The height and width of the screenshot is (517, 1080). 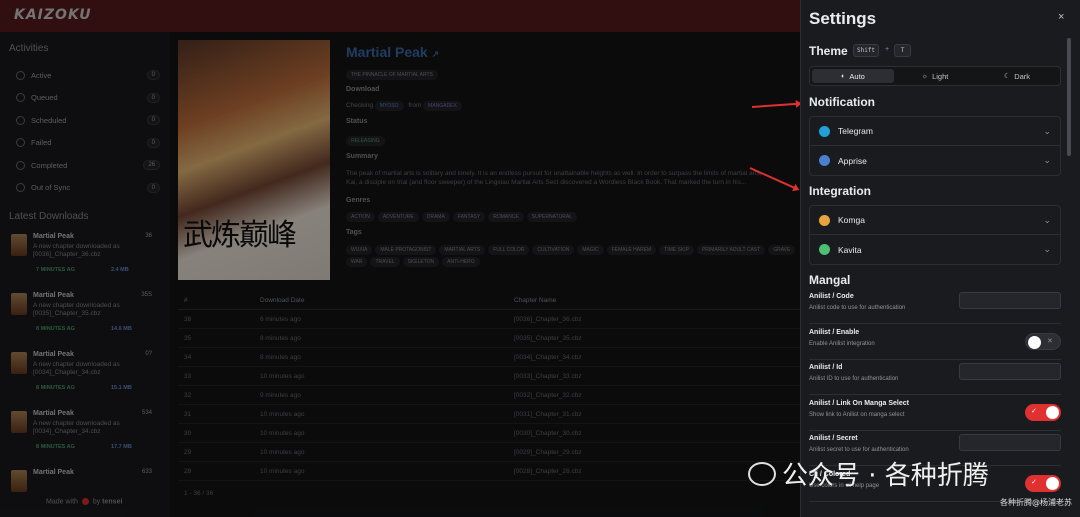 I want to click on notification-heading: Notification, so click(x=842, y=102).